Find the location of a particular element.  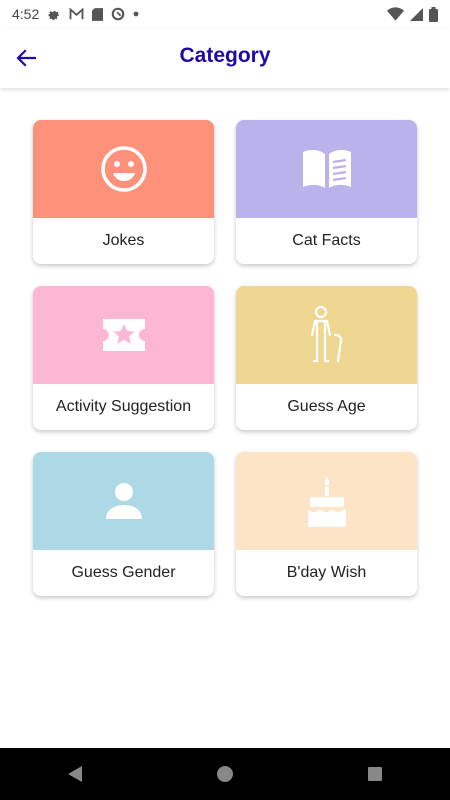

person-icon is located at coordinates (123, 501).